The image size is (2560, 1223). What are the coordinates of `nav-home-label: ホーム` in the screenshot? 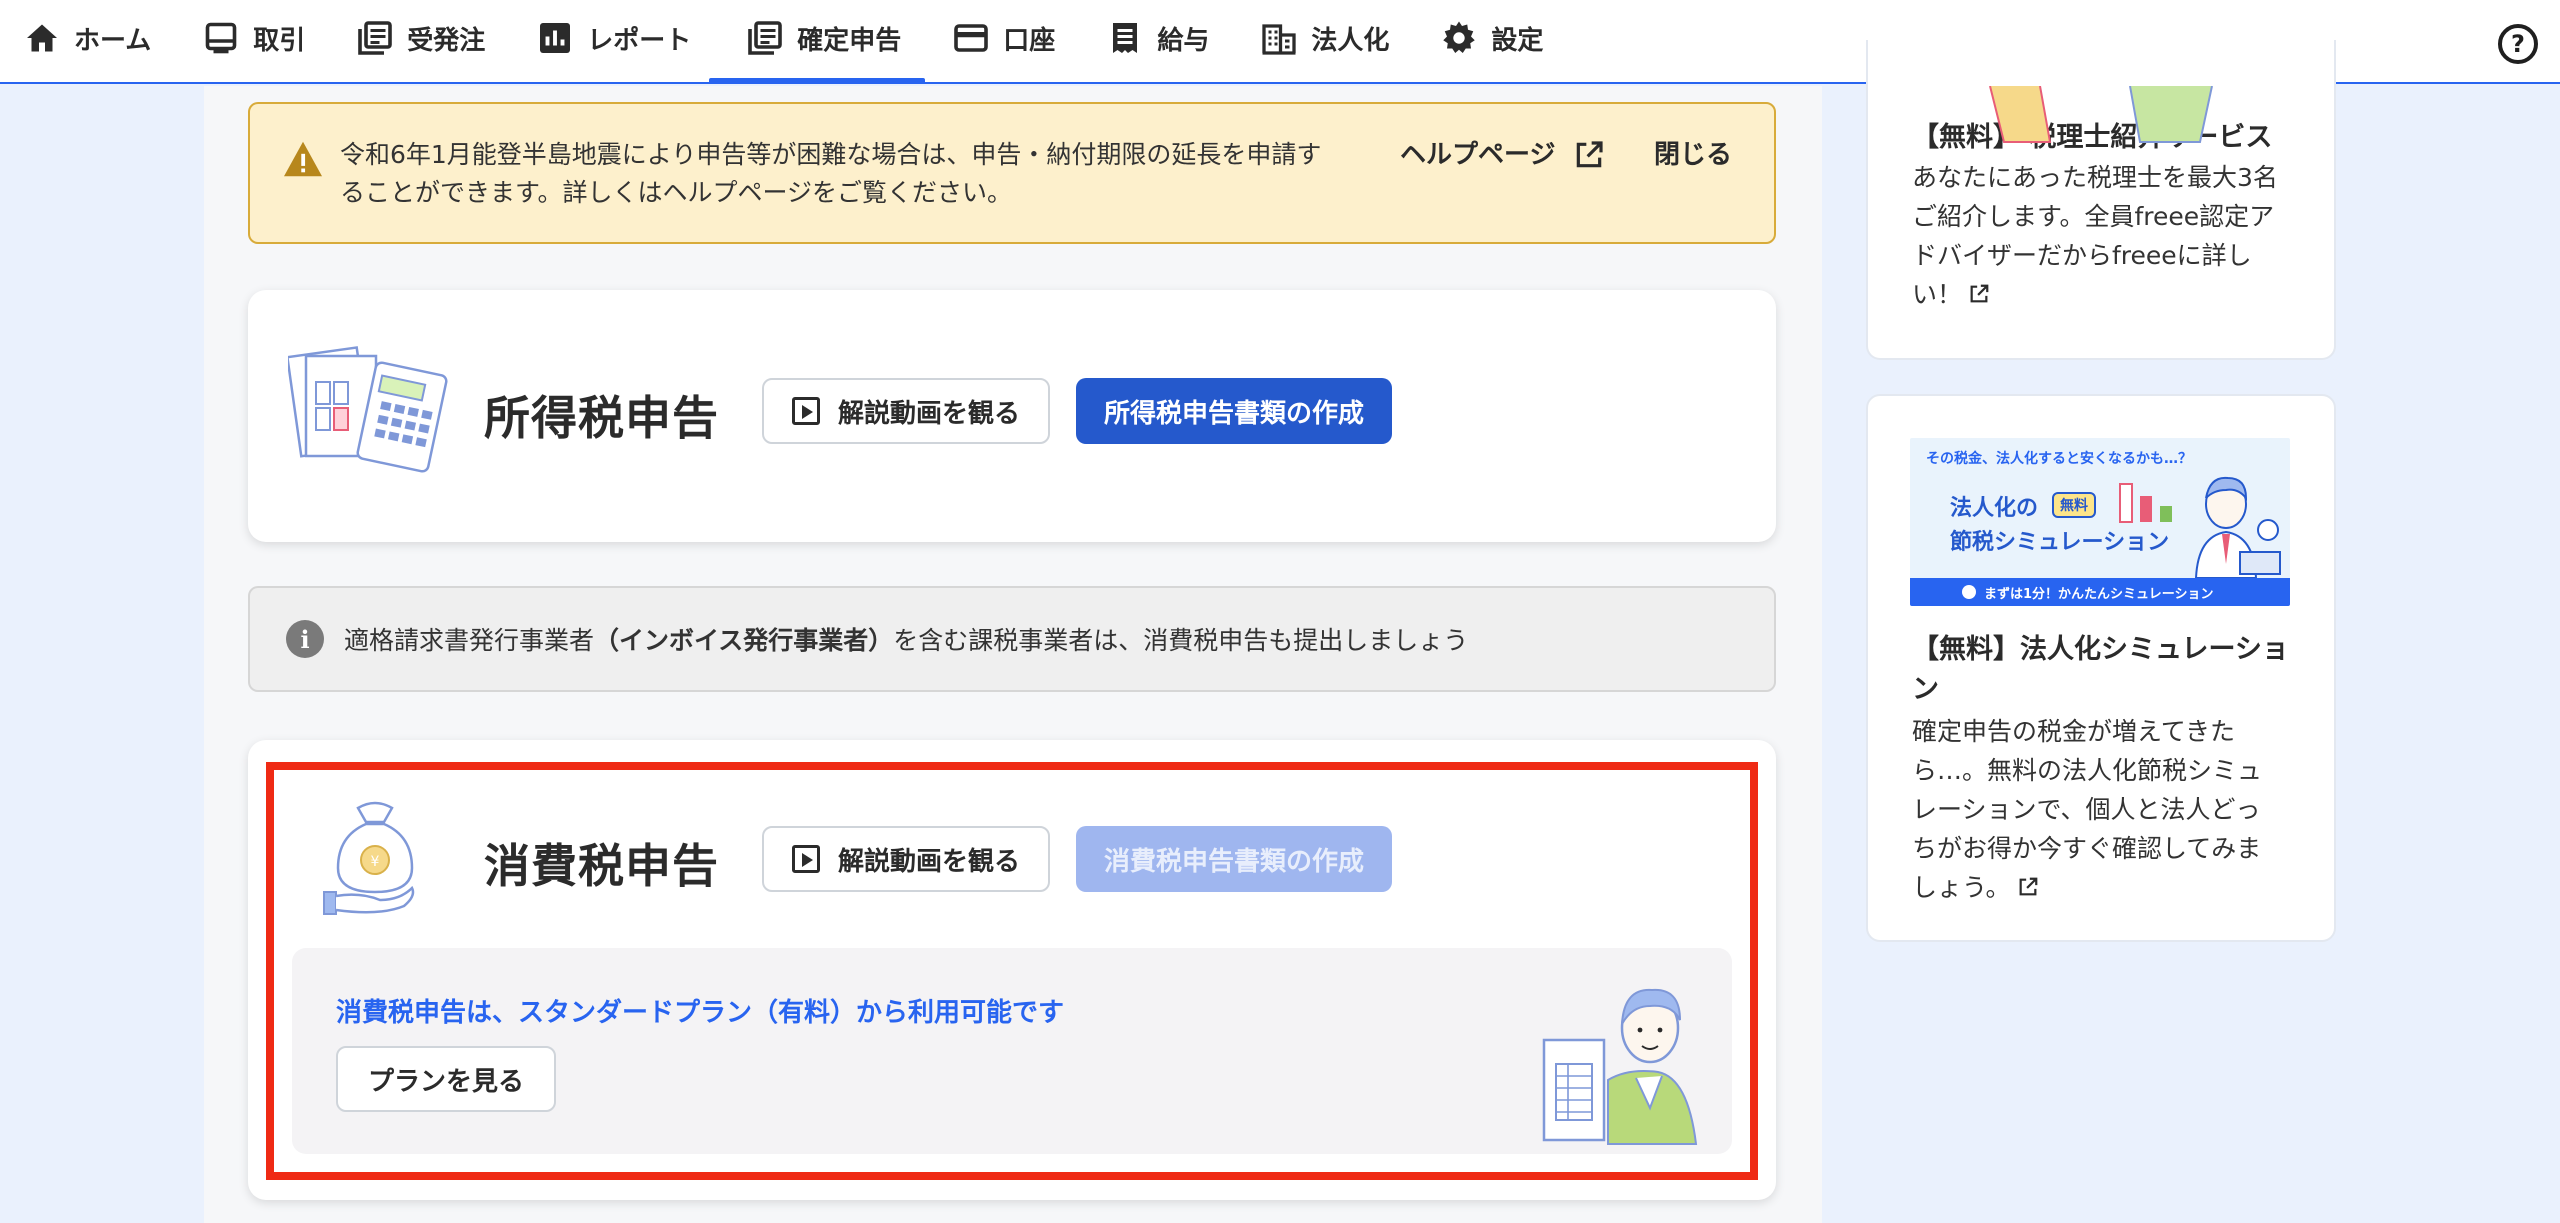 It's located at (113, 40).